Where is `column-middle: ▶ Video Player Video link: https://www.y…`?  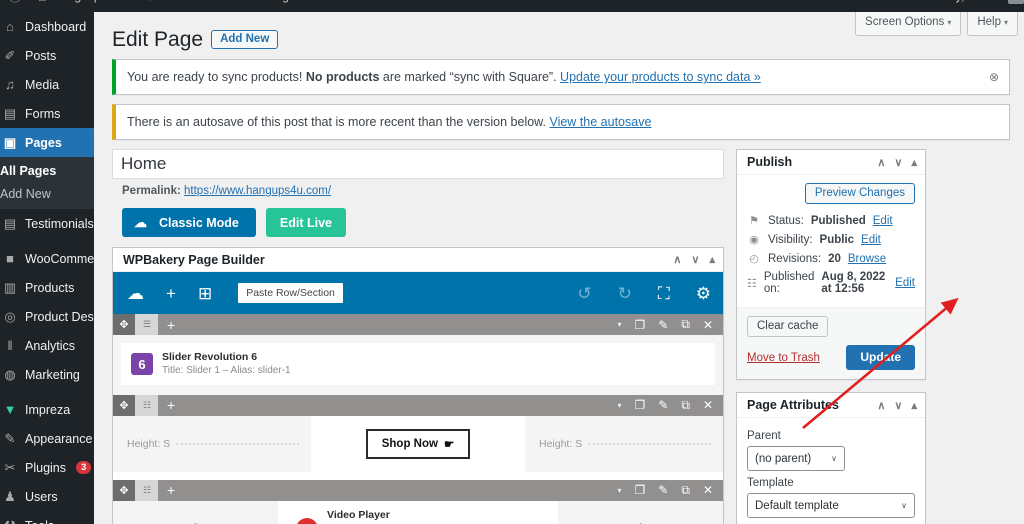
column-middle: ▶ Video Player Video link: https://www.y… is located at coordinates (418, 512).